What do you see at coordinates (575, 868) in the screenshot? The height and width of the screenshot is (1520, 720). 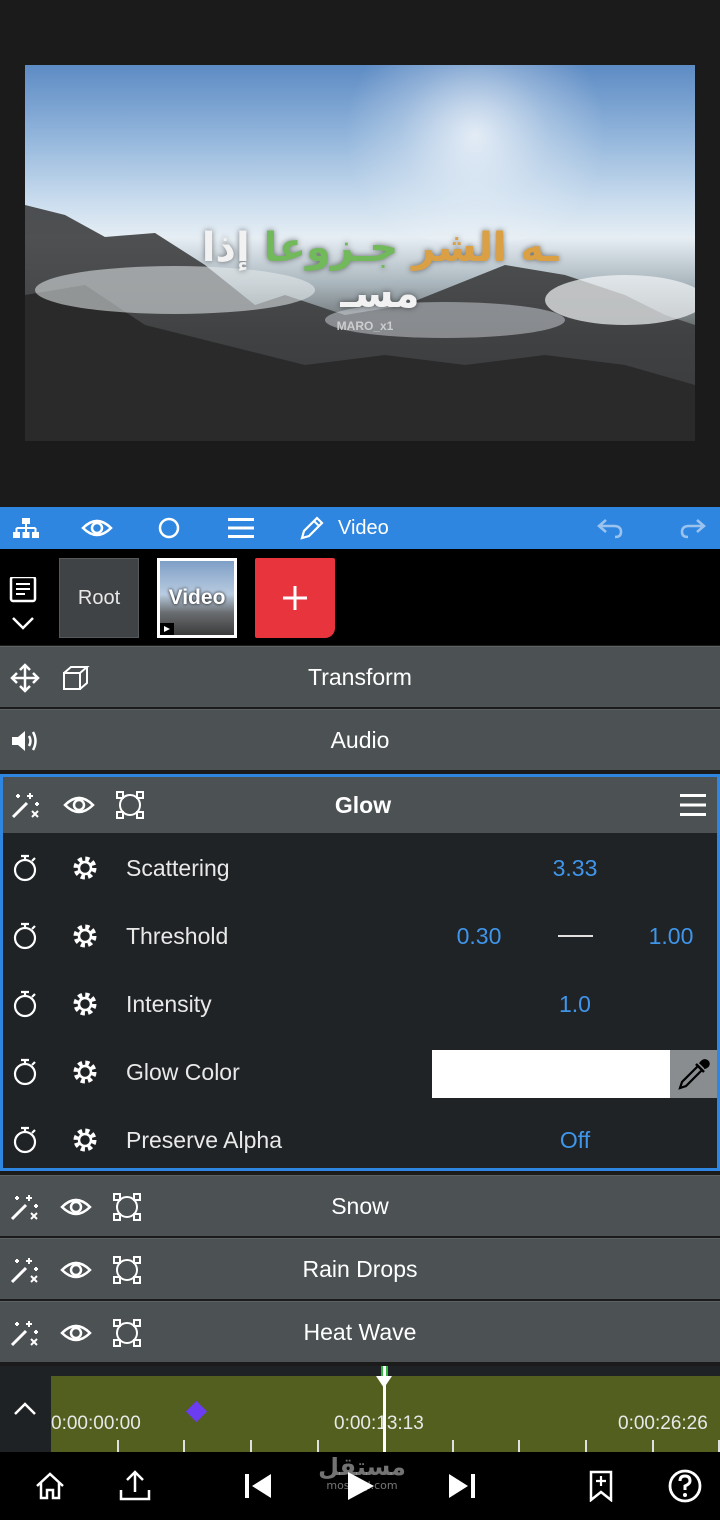 I see `param-scattering-value: 3.33` at bounding box center [575, 868].